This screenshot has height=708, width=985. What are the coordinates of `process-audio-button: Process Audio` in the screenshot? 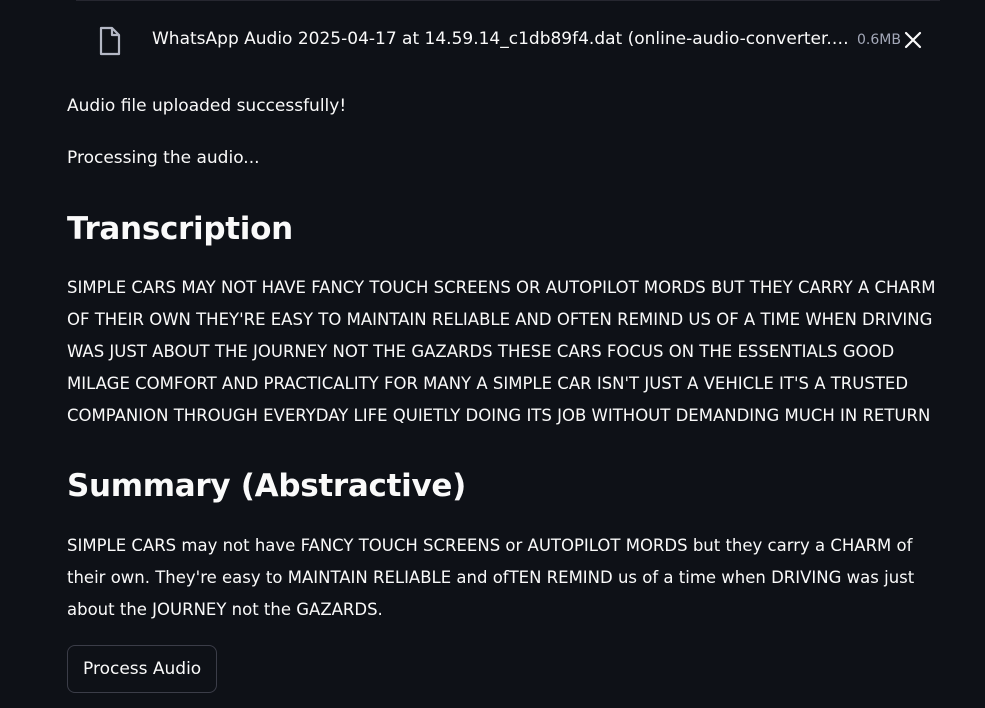 It's located at (142, 669).